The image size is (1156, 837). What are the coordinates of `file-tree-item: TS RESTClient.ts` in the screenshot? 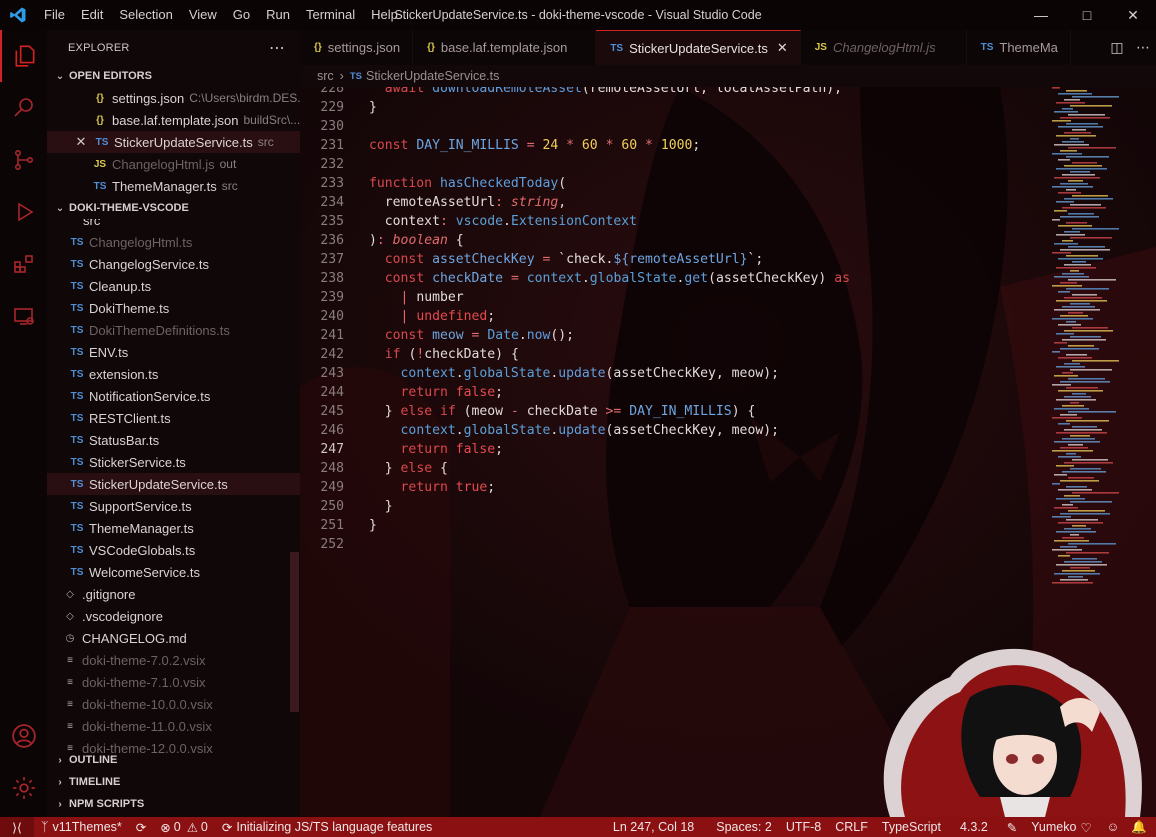 It's located at (173, 418).